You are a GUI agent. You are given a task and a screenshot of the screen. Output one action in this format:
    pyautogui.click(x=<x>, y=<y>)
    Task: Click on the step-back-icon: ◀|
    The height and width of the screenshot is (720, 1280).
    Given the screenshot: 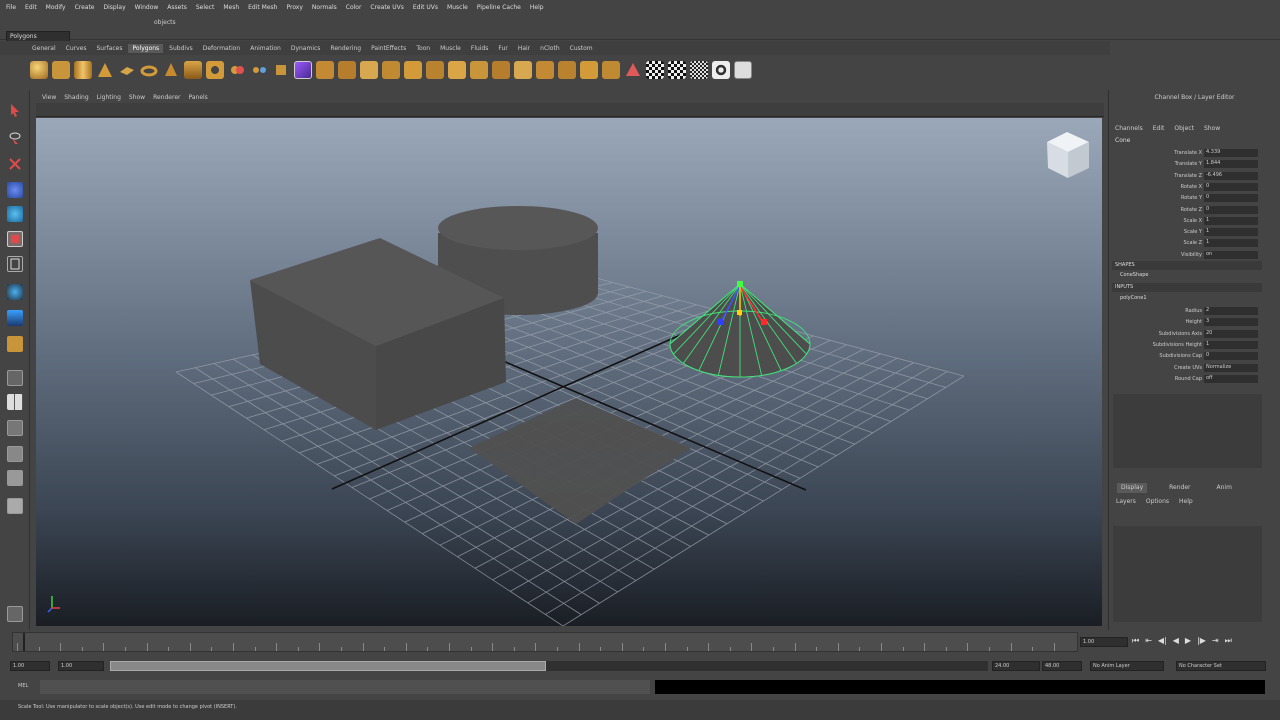 What is the action you would take?
    pyautogui.click(x=1162, y=641)
    